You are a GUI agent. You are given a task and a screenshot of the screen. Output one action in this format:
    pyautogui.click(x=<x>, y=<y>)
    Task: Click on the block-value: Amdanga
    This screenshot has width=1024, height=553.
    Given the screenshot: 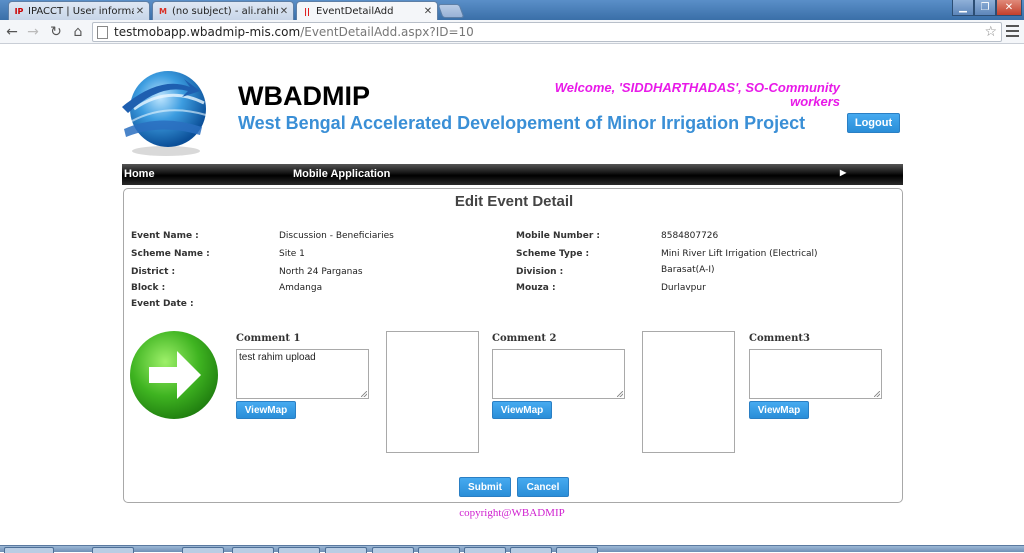 What is the action you would take?
    pyautogui.click(x=301, y=288)
    